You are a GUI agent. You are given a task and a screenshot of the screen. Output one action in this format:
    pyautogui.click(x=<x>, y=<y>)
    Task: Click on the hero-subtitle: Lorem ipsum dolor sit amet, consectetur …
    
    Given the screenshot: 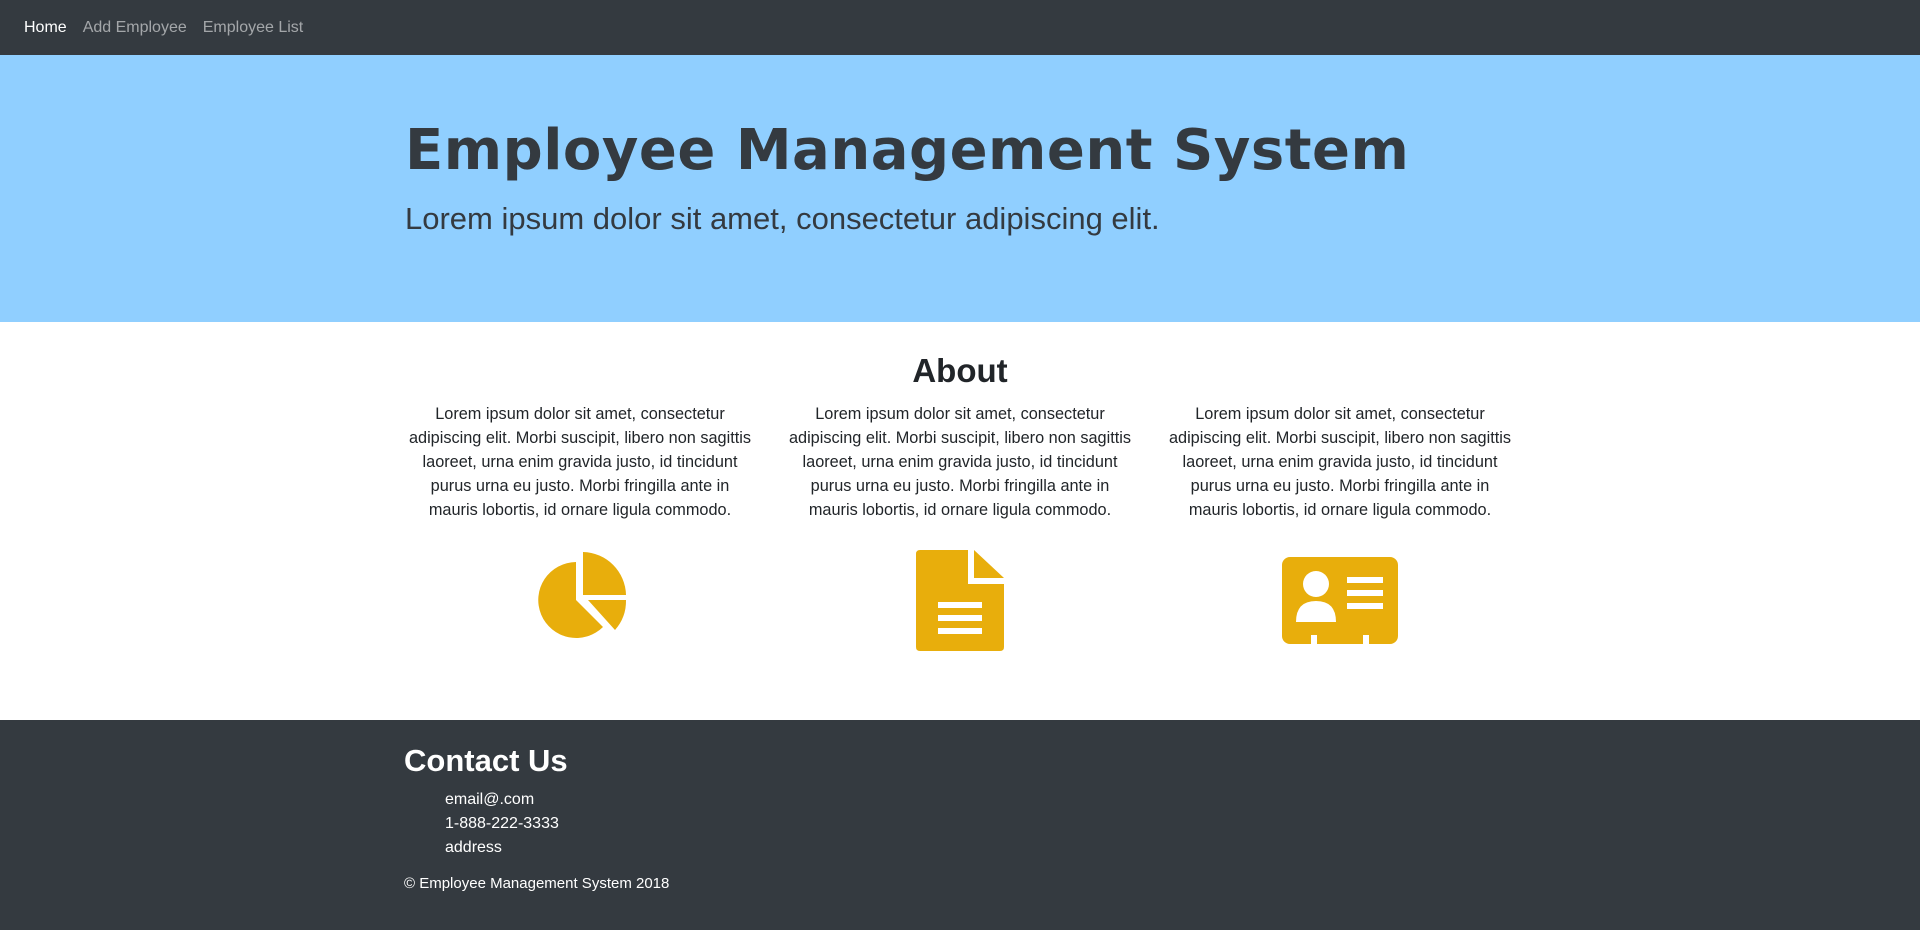 What is the action you would take?
    pyautogui.click(x=782, y=218)
    